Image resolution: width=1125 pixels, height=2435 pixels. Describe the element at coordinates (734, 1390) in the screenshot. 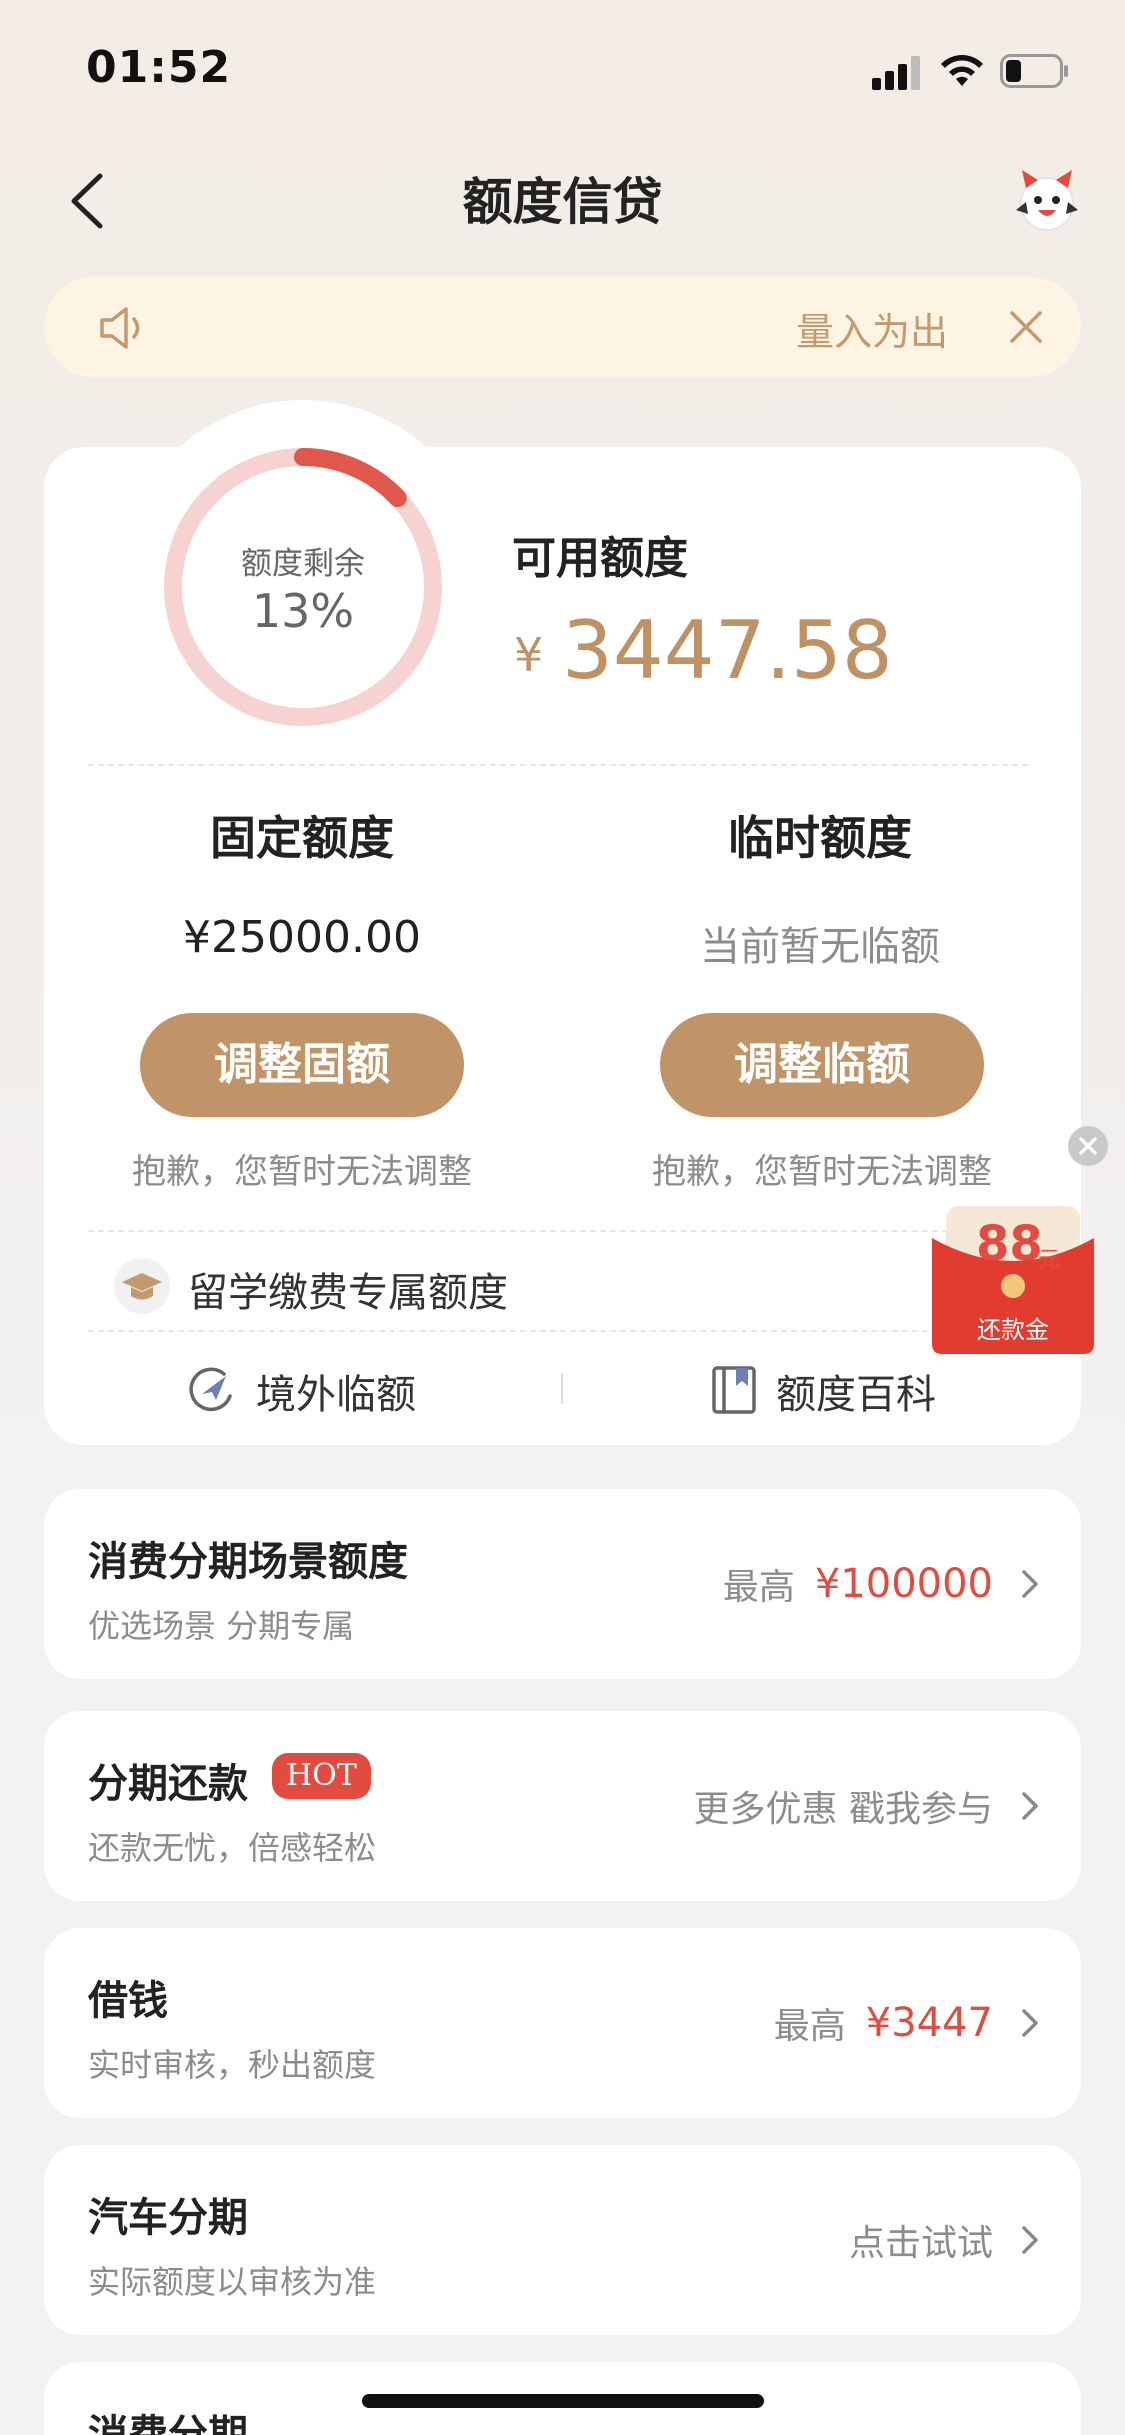

I see `book-icon` at that location.